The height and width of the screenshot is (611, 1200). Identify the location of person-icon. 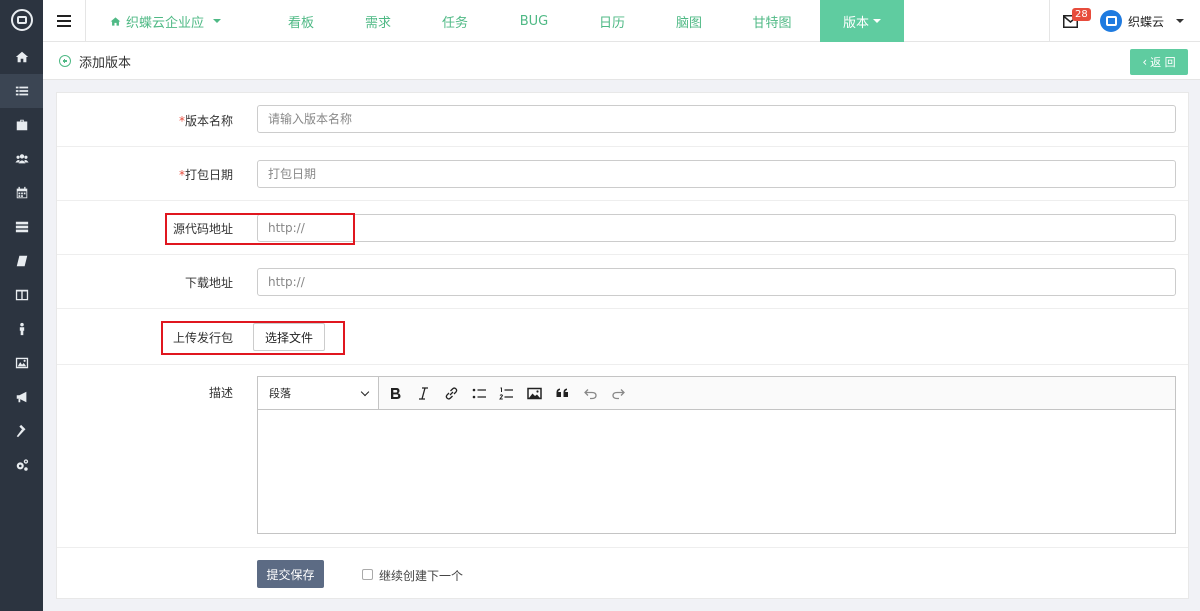
(21, 329).